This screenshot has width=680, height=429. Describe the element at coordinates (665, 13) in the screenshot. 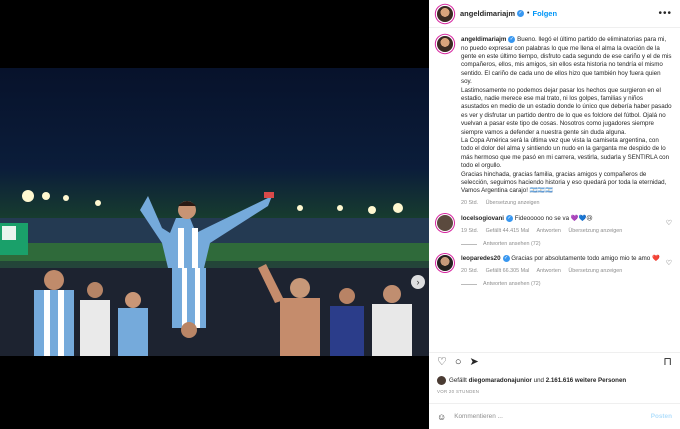

I see `ellipsis-icon: •••` at that location.